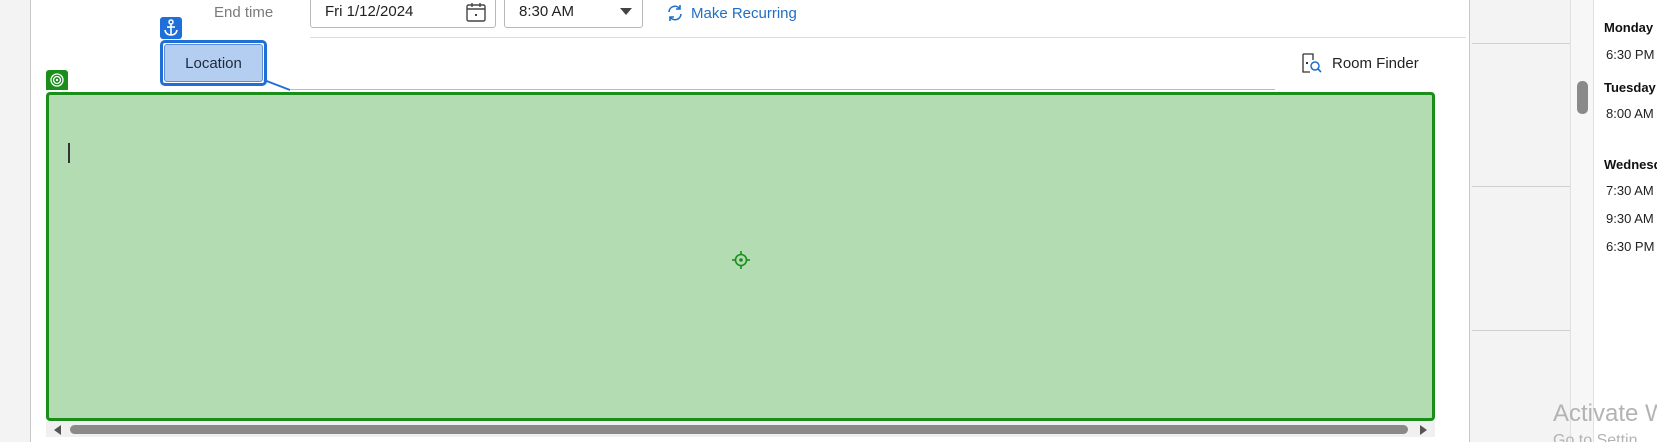 The height and width of the screenshot is (442, 1657). What do you see at coordinates (626, 11) in the screenshot?
I see `chevron-down-icon` at bounding box center [626, 11].